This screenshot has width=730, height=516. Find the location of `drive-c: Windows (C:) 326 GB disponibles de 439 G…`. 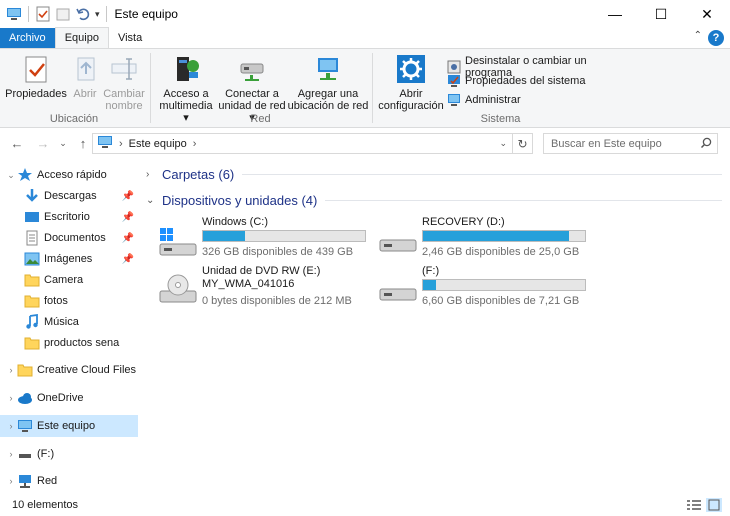

drive-c: Windows (C:) 326 GB disponibles de 439 G… is located at coordinates (265, 240).